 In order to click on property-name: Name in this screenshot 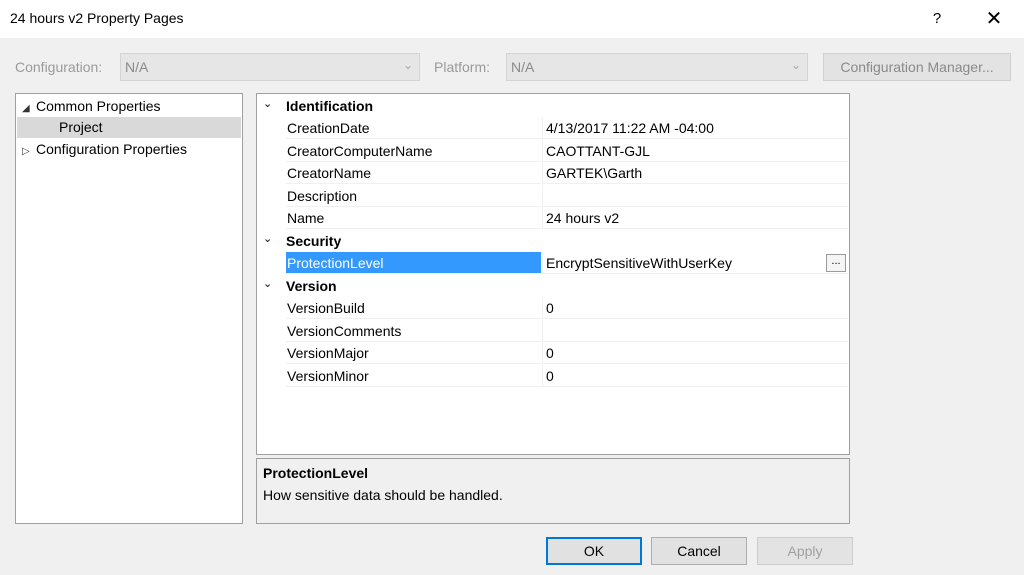, I will do `click(413, 218)`.